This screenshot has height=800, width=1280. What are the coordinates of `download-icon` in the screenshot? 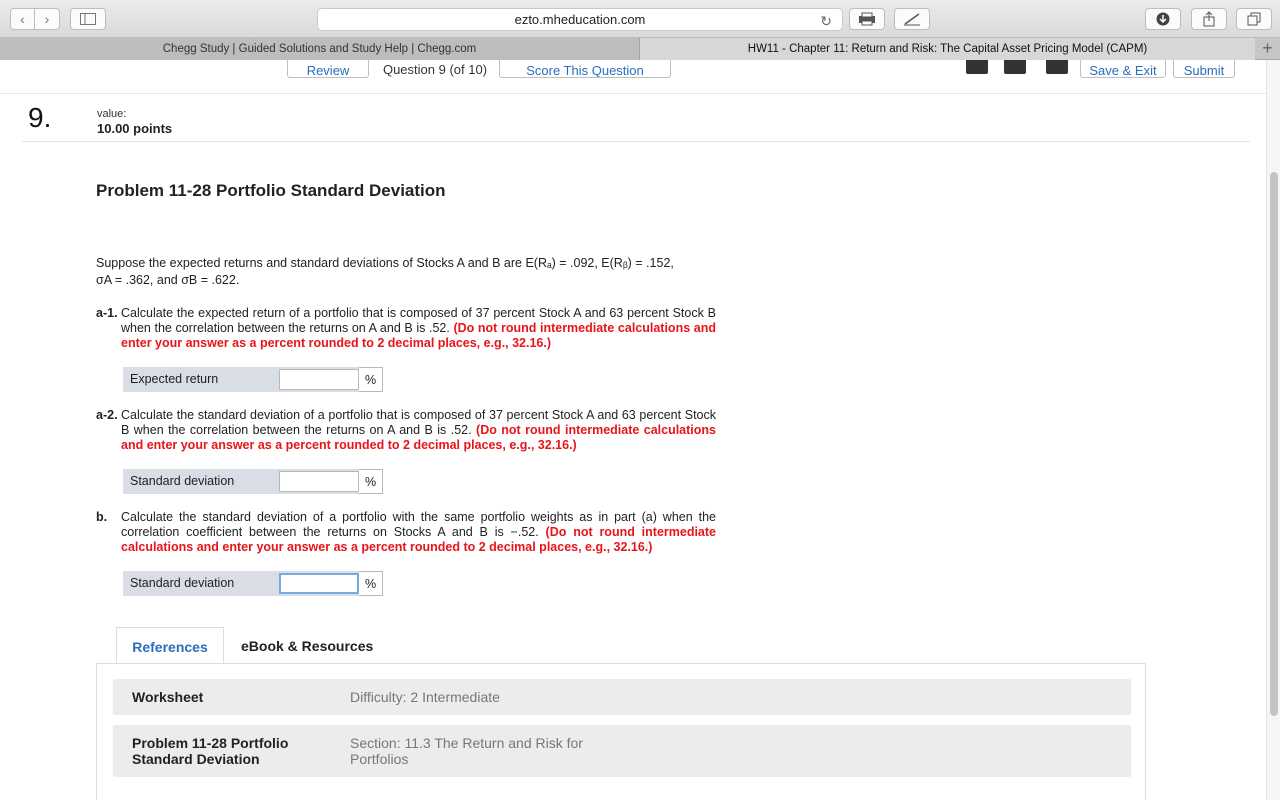 It's located at (1163, 19).